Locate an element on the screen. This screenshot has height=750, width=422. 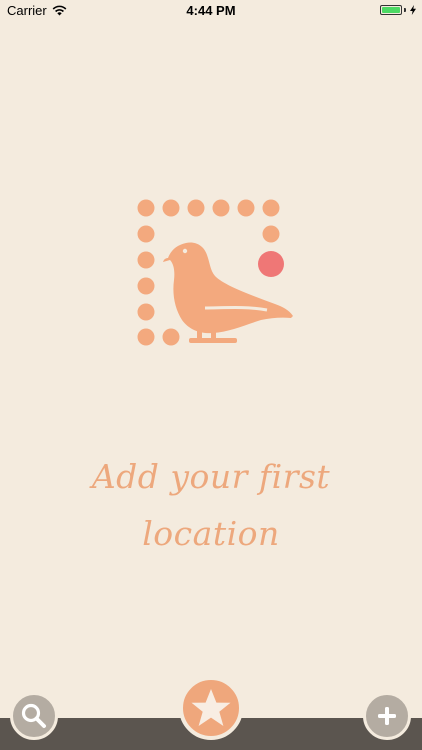
add-location-button is located at coordinates (387, 716).